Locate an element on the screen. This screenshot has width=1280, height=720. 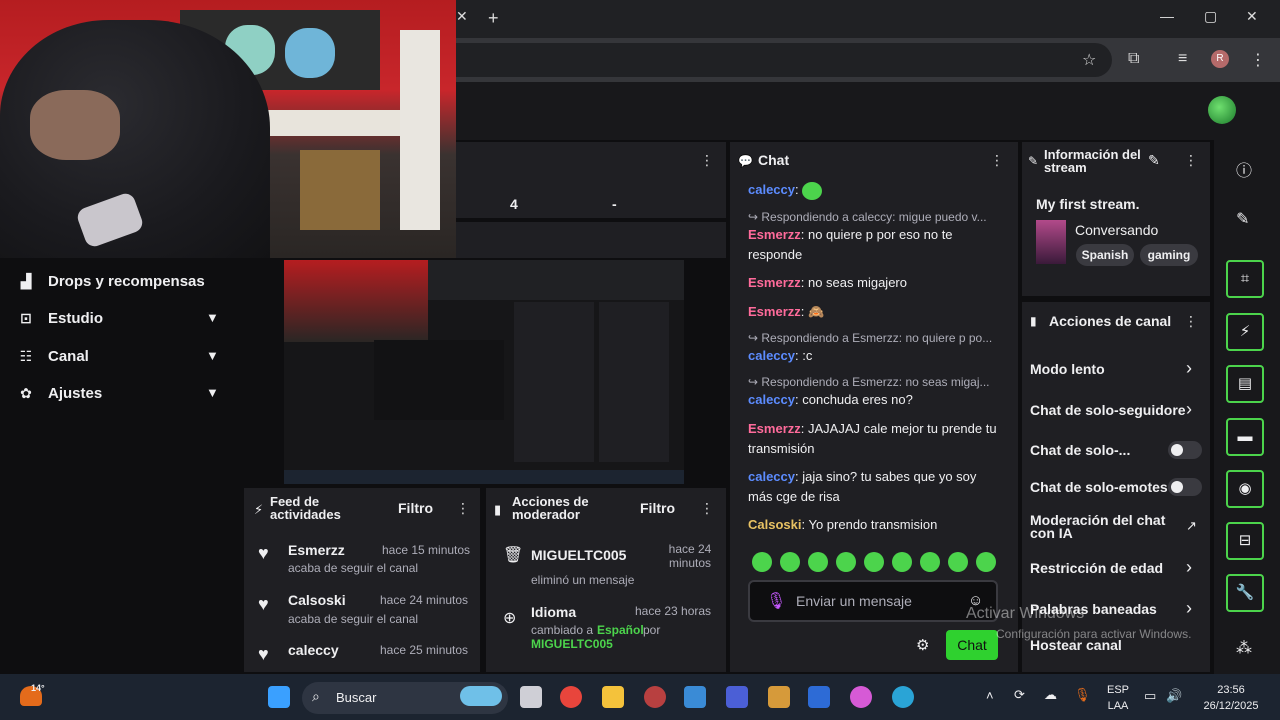
stats-menu-icon: ⋮ is located at coordinates (707, 160).